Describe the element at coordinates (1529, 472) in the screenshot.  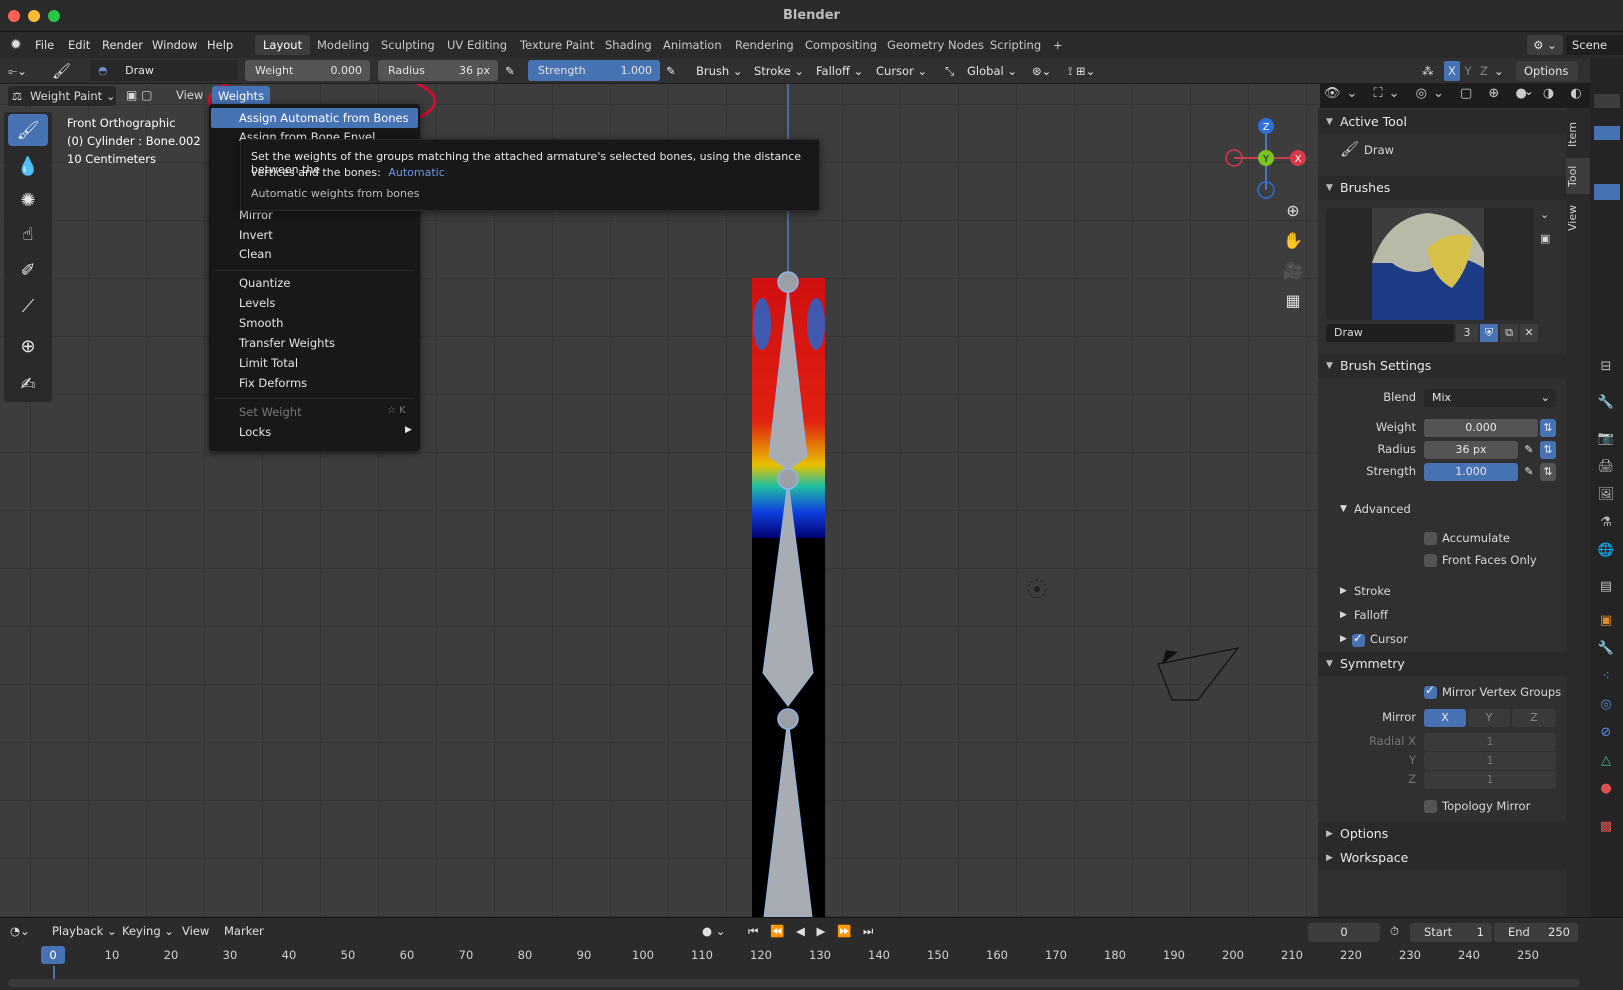
I see `strength-pressure-toggle-icon: ✎` at that location.